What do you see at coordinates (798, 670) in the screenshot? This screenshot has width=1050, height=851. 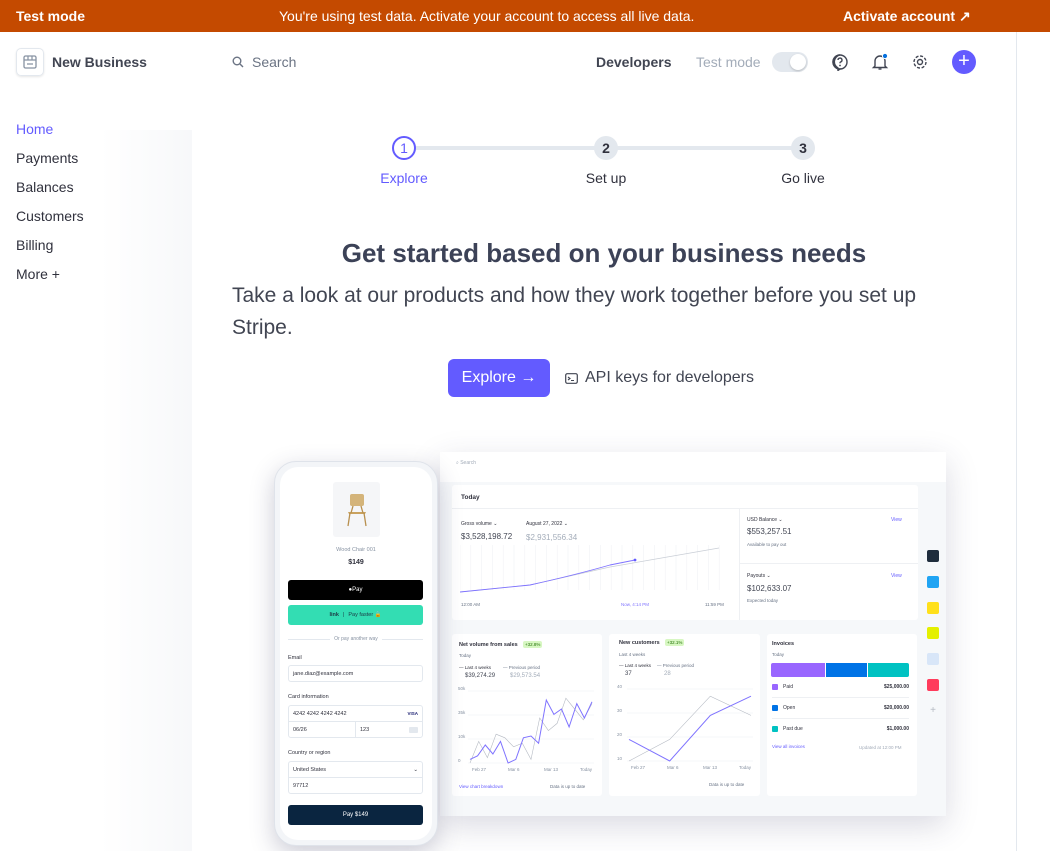 I see `bar-paid` at bounding box center [798, 670].